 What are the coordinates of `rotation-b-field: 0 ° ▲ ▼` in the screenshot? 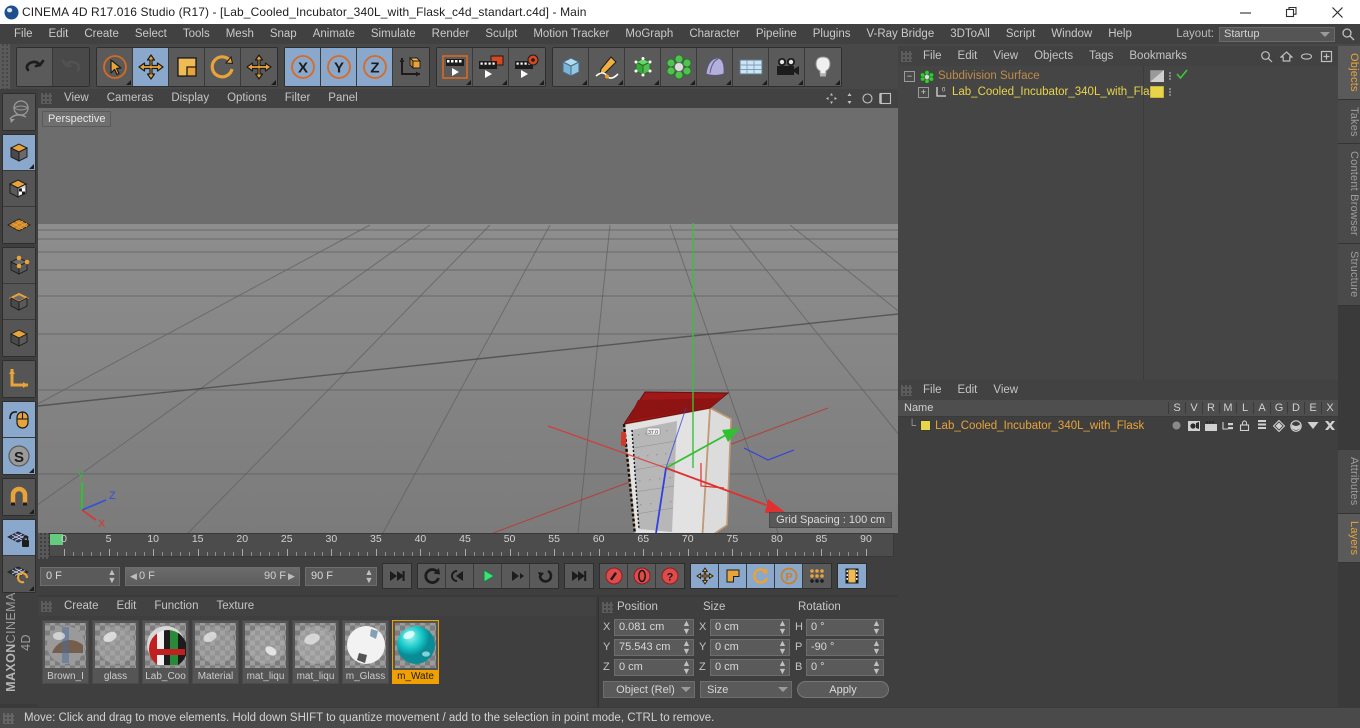 It's located at (845, 667).